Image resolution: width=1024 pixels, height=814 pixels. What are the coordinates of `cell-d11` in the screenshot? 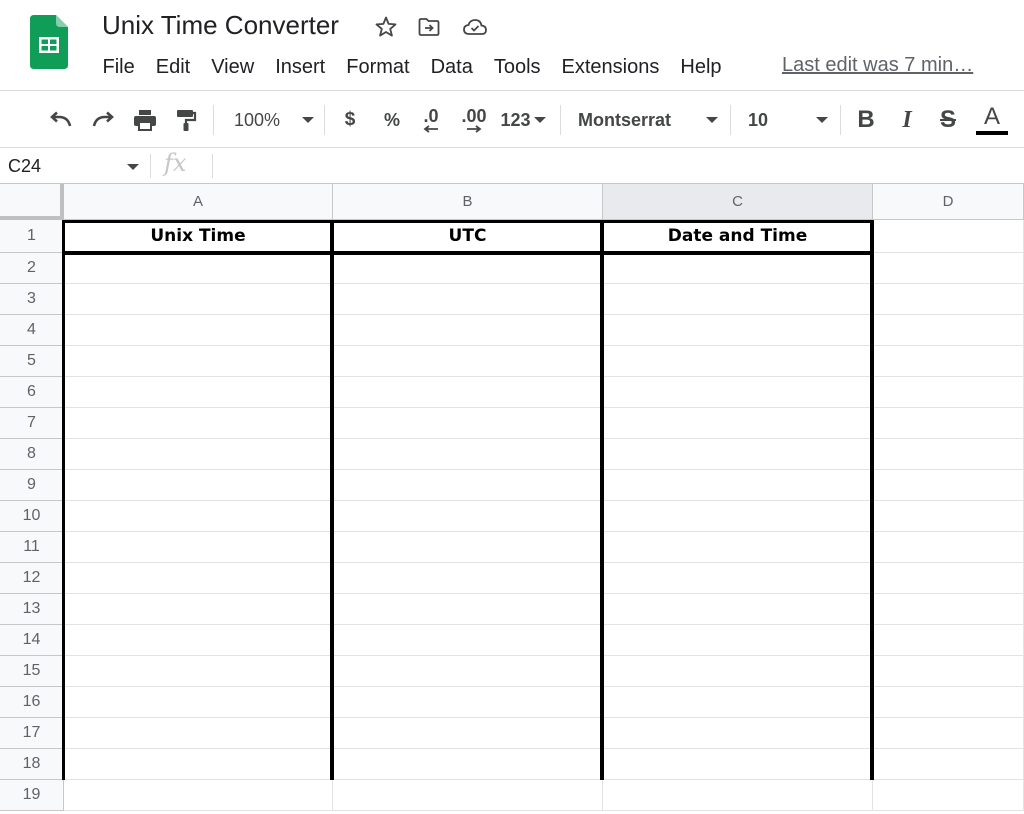 It's located at (948, 547).